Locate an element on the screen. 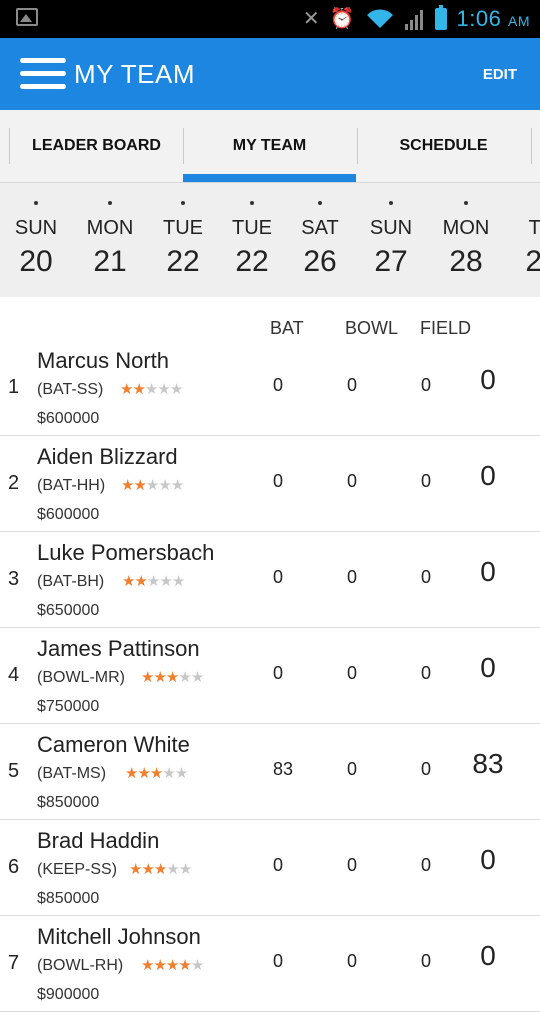 Image resolution: width=540 pixels, height=1012 pixels. player-name: James Pattinson is located at coordinates (118, 648).